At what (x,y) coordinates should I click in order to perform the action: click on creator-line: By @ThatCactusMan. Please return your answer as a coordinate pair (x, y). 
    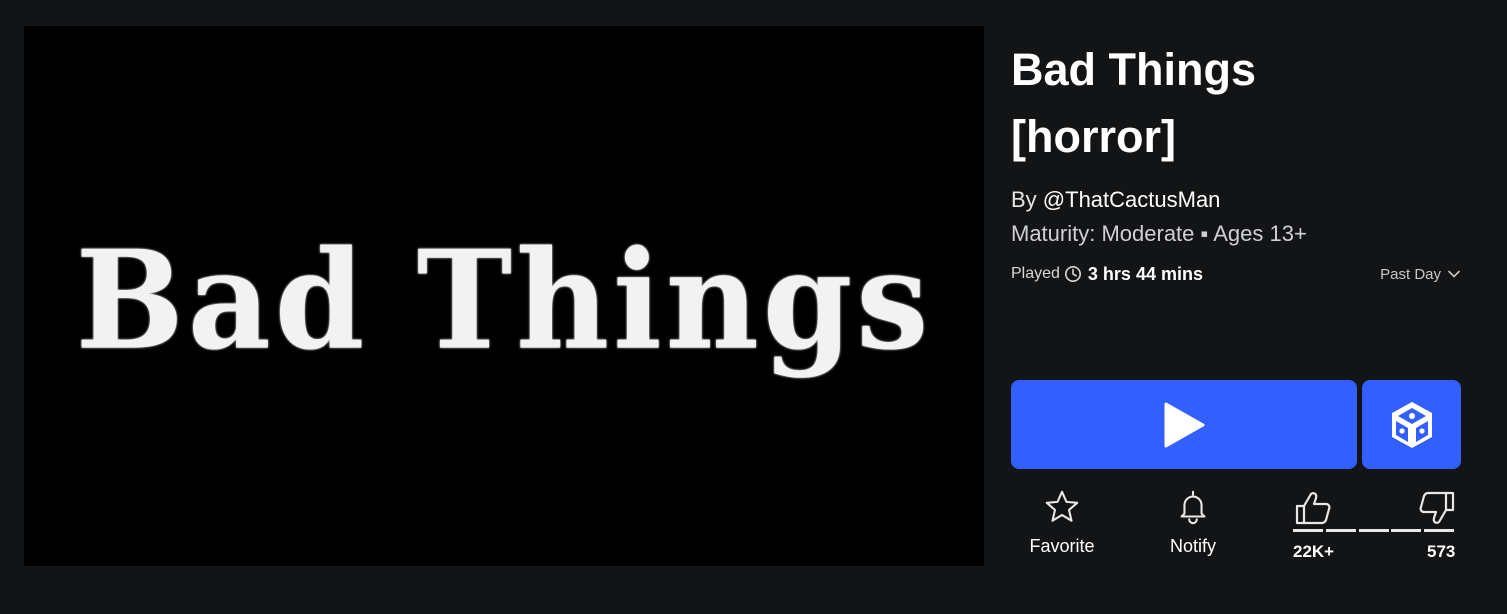
    Looking at the image, I should click on (1115, 200).